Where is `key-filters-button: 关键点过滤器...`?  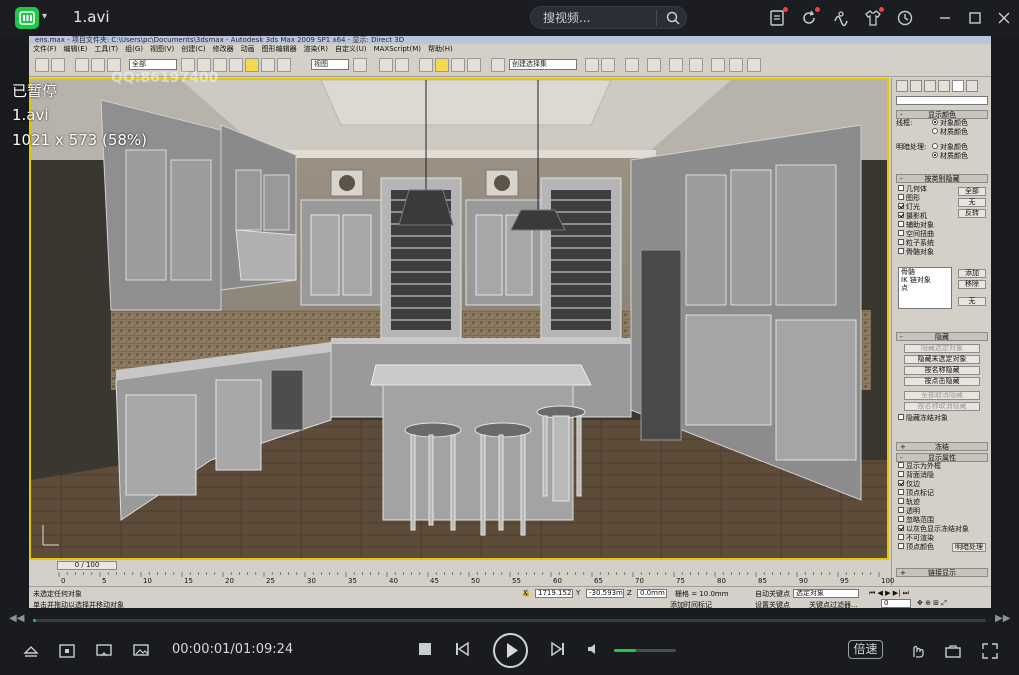 key-filters-button: 关键点过滤器... is located at coordinates (833, 604).